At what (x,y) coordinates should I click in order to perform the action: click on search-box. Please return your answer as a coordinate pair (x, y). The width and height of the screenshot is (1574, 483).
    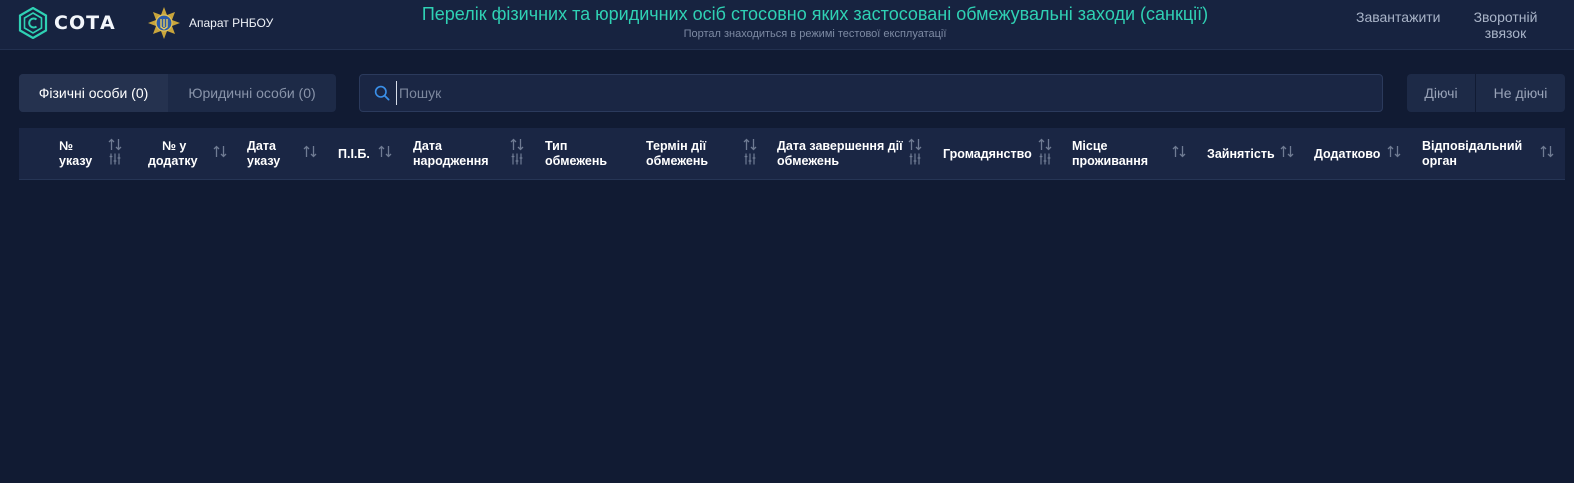
    Looking at the image, I should click on (871, 93).